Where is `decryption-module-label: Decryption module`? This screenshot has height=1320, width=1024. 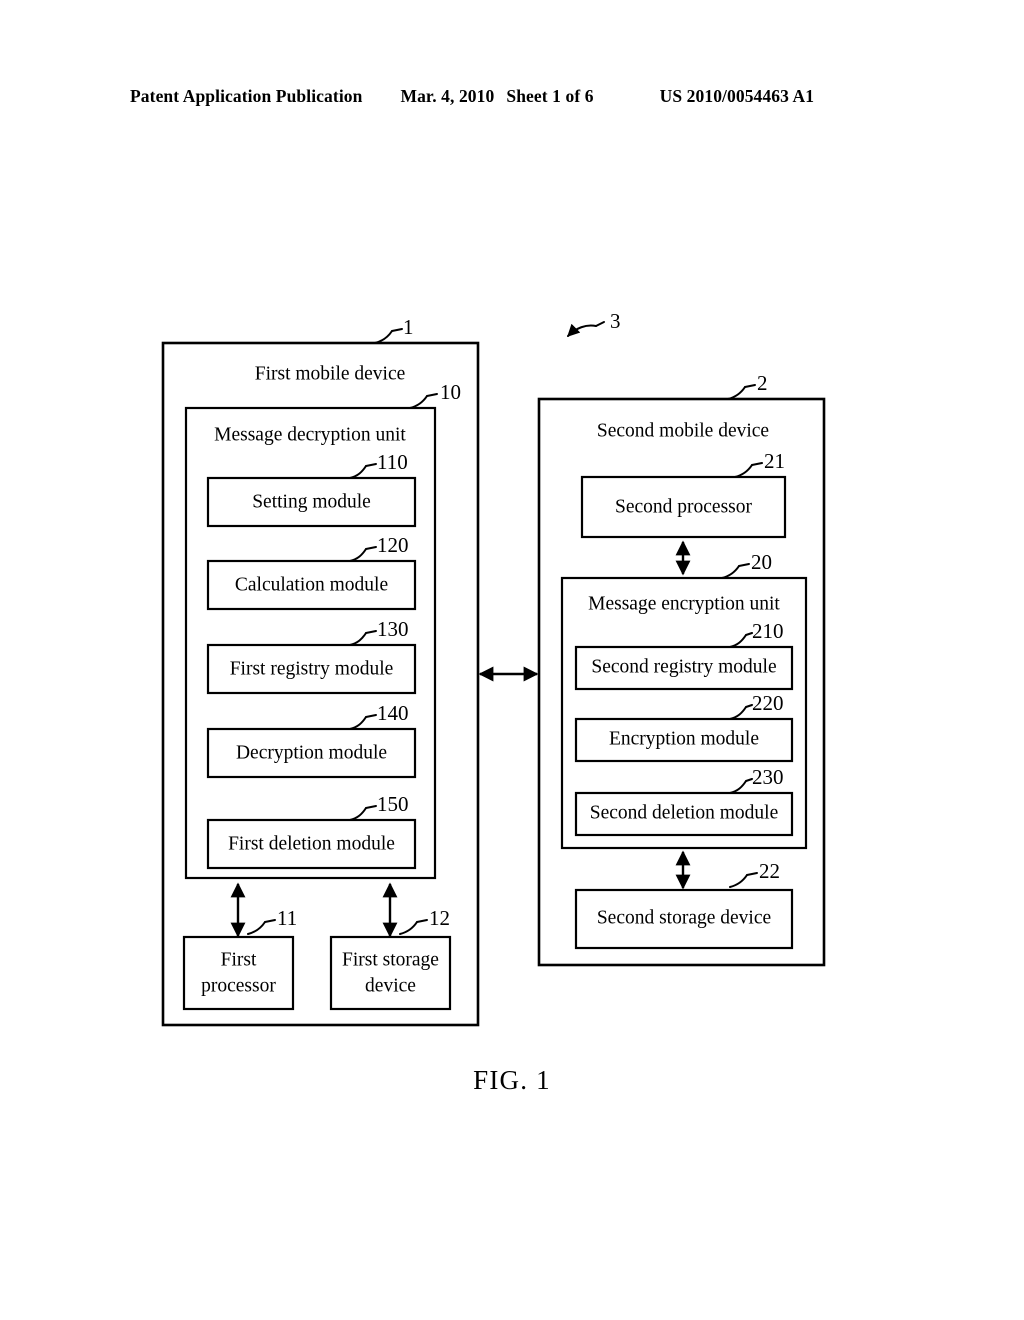
decryption-module-label: Decryption module is located at coordinates (311, 752).